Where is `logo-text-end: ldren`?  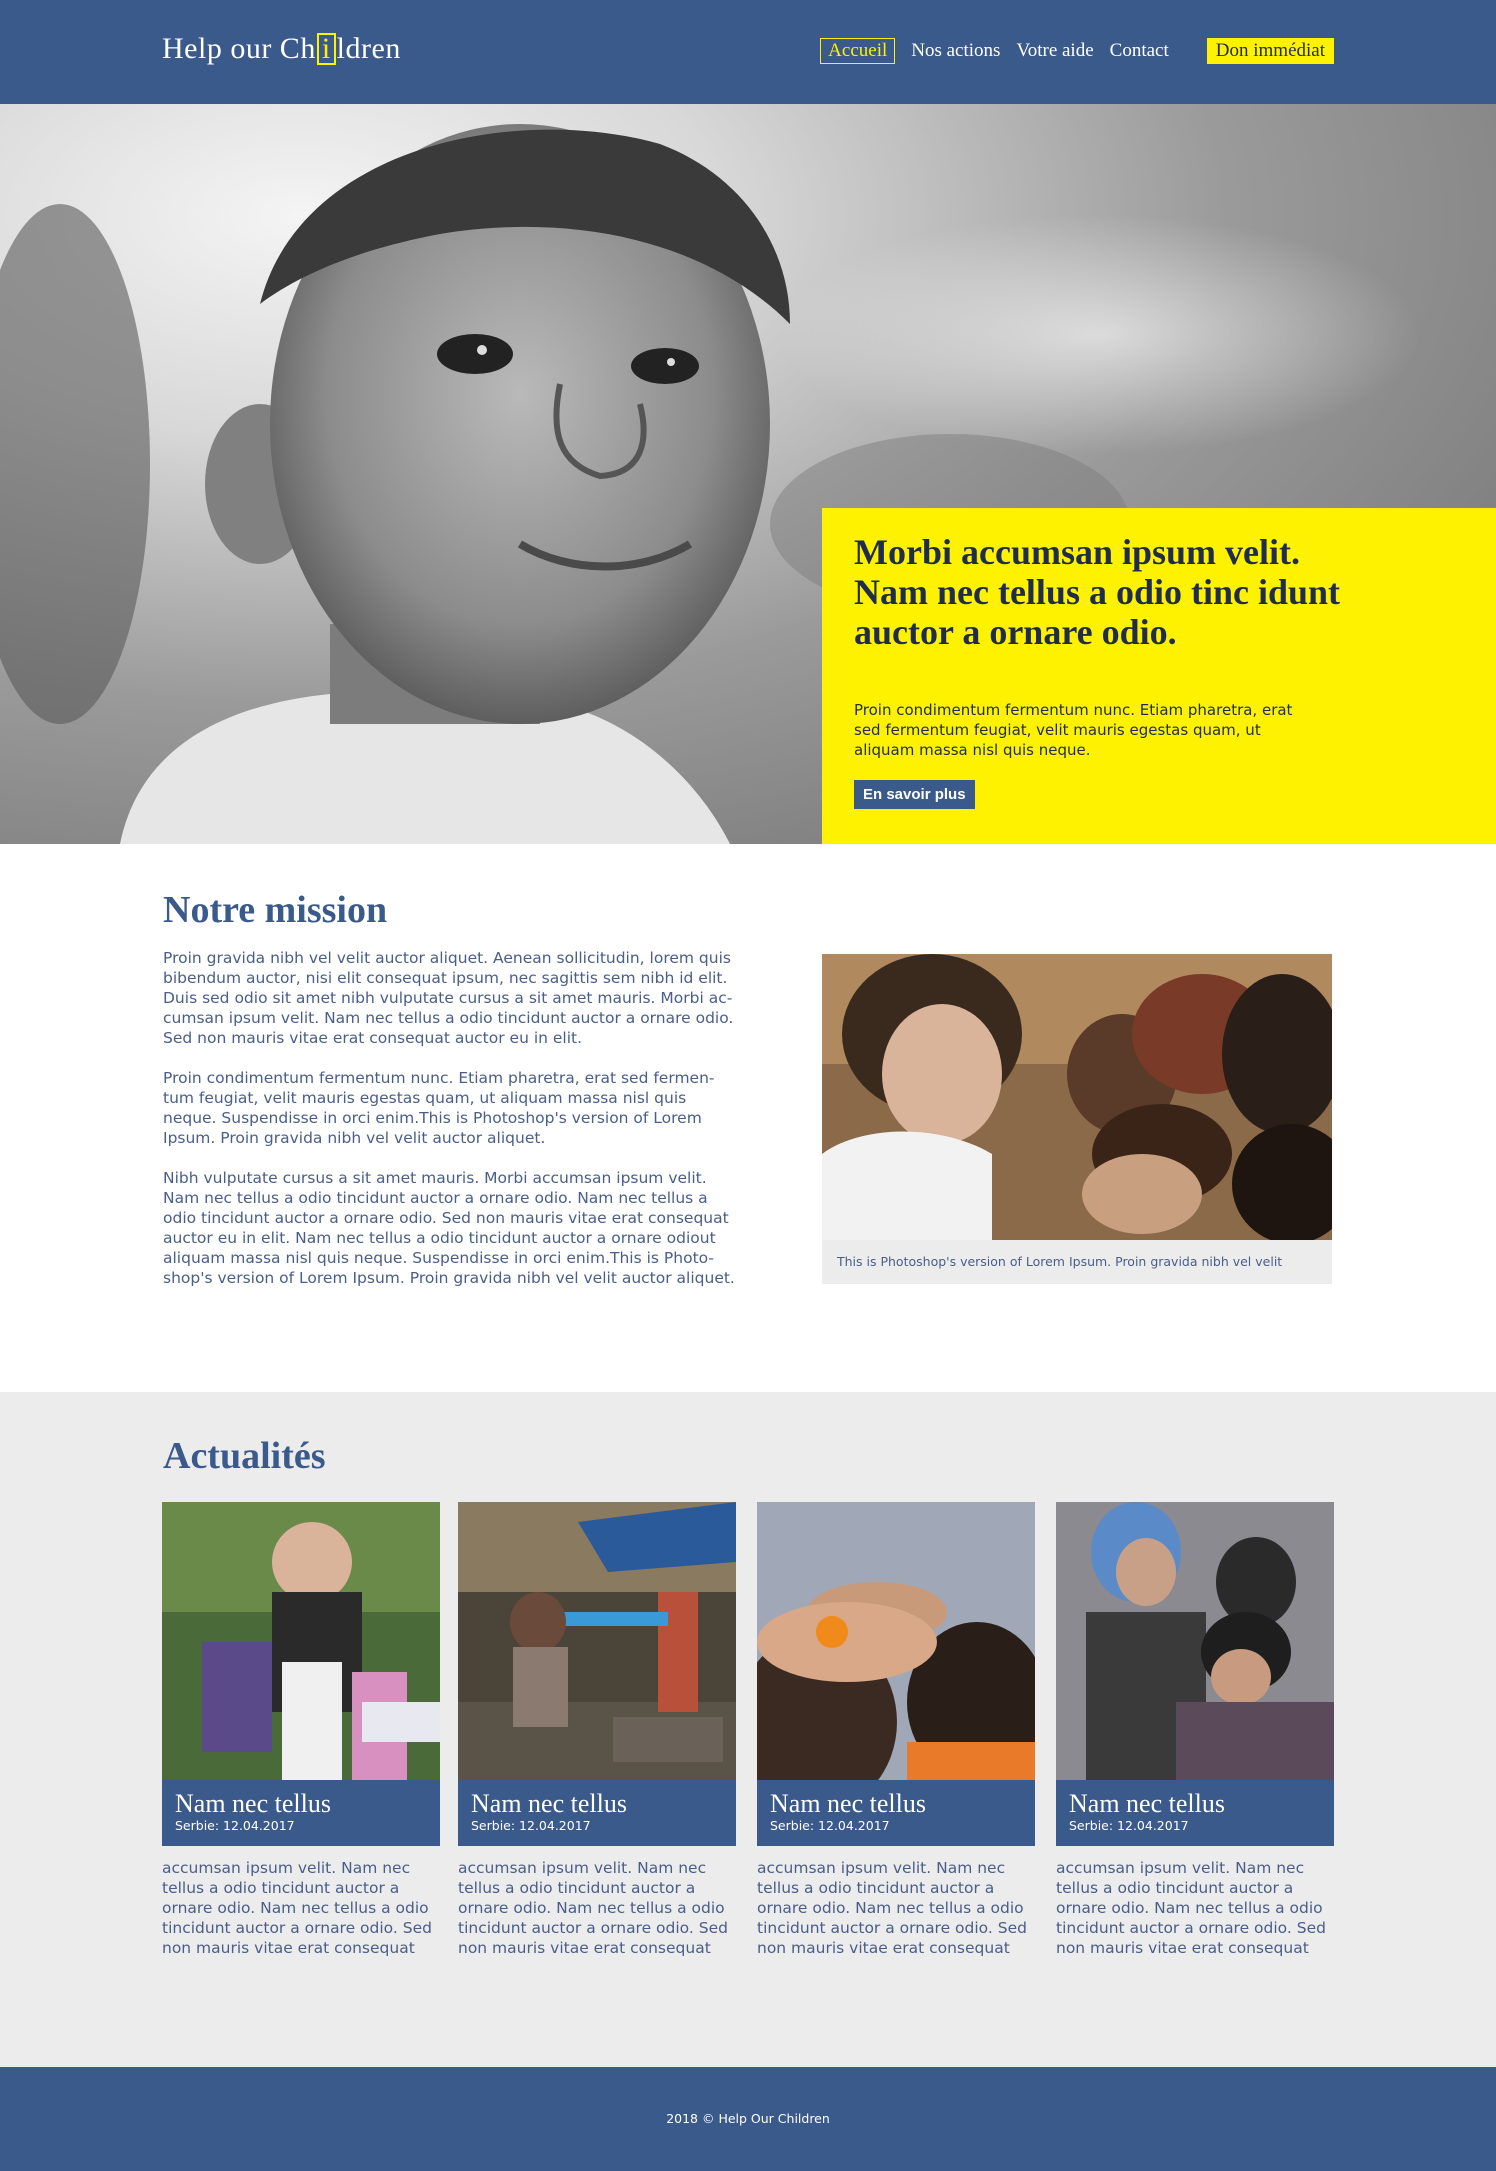 logo-text-end: ldren is located at coordinates (368, 48).